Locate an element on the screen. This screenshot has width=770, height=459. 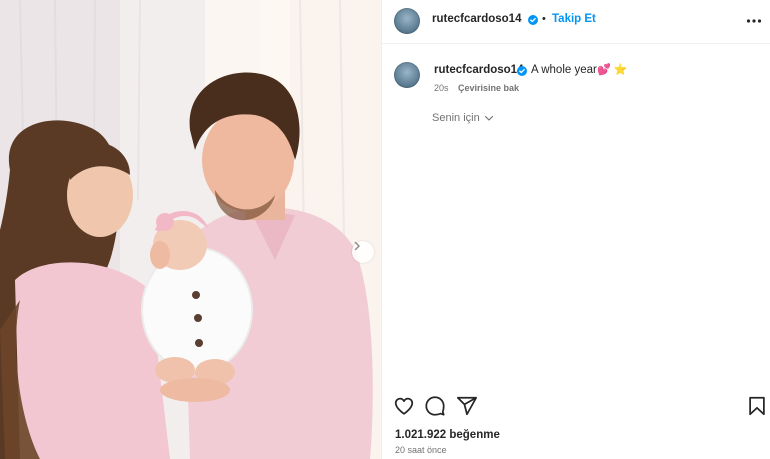
like-count: 1.021.922 beğenme is located at coordinates (447, 435).